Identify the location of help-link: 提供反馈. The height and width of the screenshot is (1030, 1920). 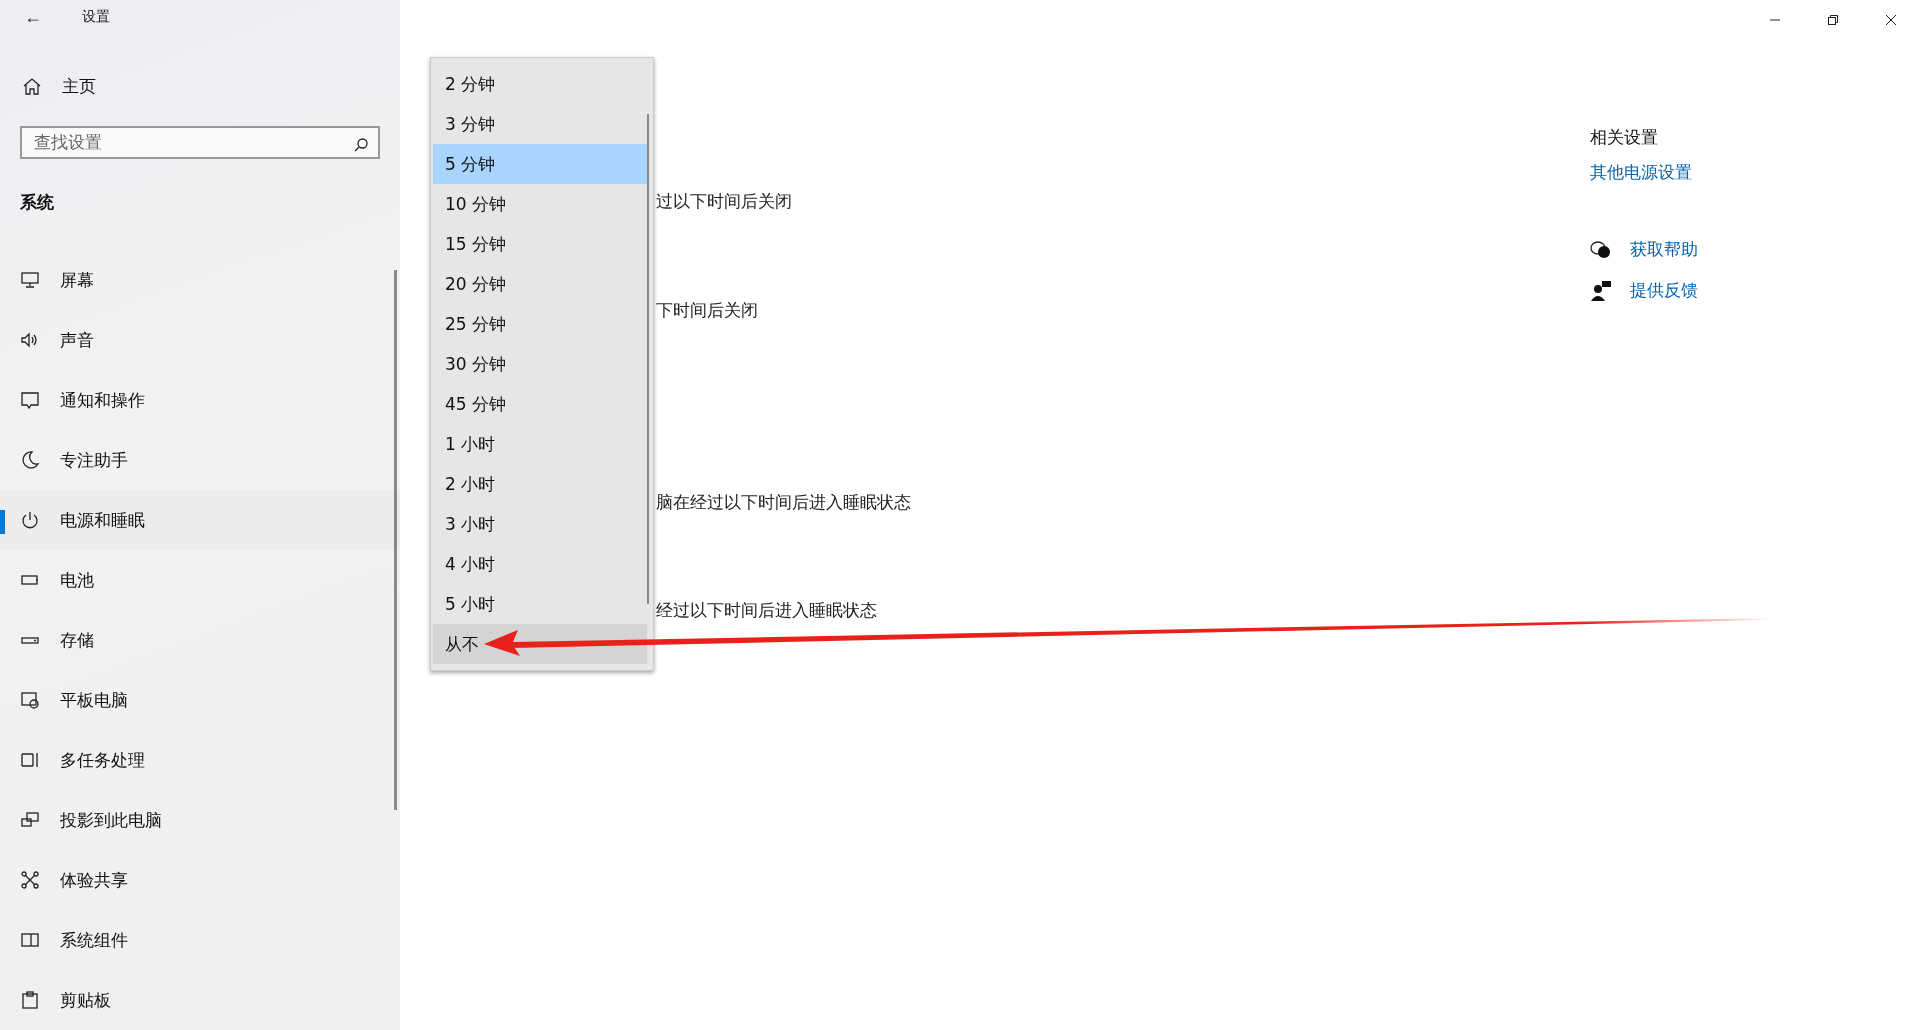
(1664, 290).